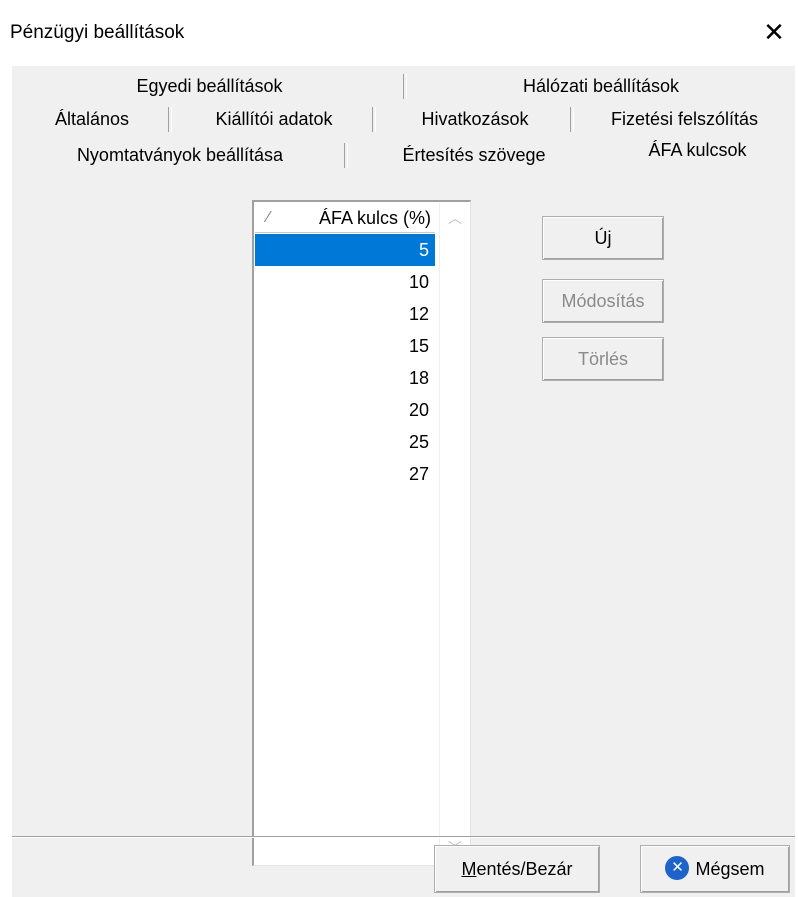  I want to click on cancel-button: ✕ Mégsem, so click(715, 869).